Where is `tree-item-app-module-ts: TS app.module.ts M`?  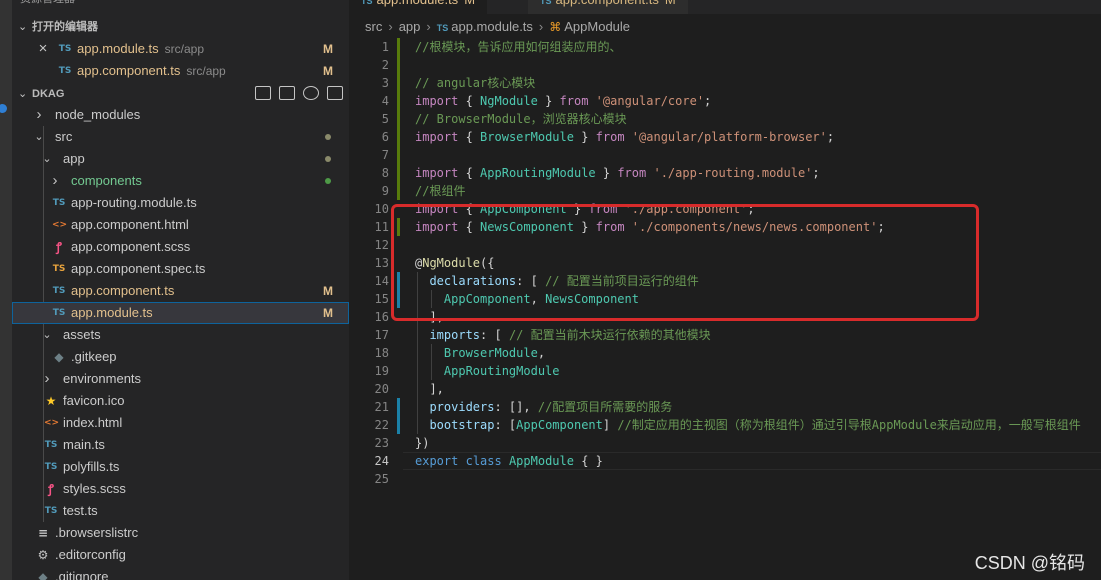 tree-item-app-module-ts: TS app.module.ts M is located at coordinates (180, 313).